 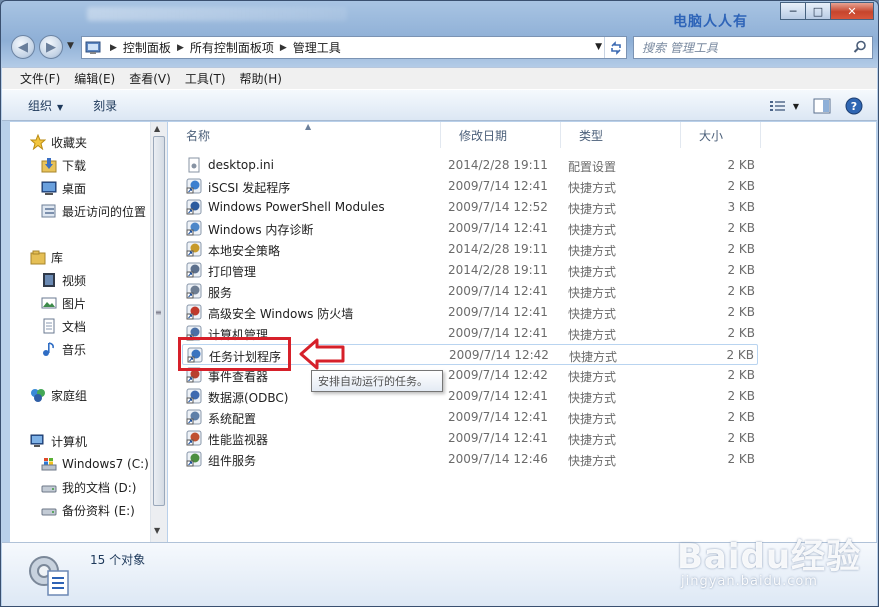 I want to click on scroll-thumb, so click(x=159, y=321).